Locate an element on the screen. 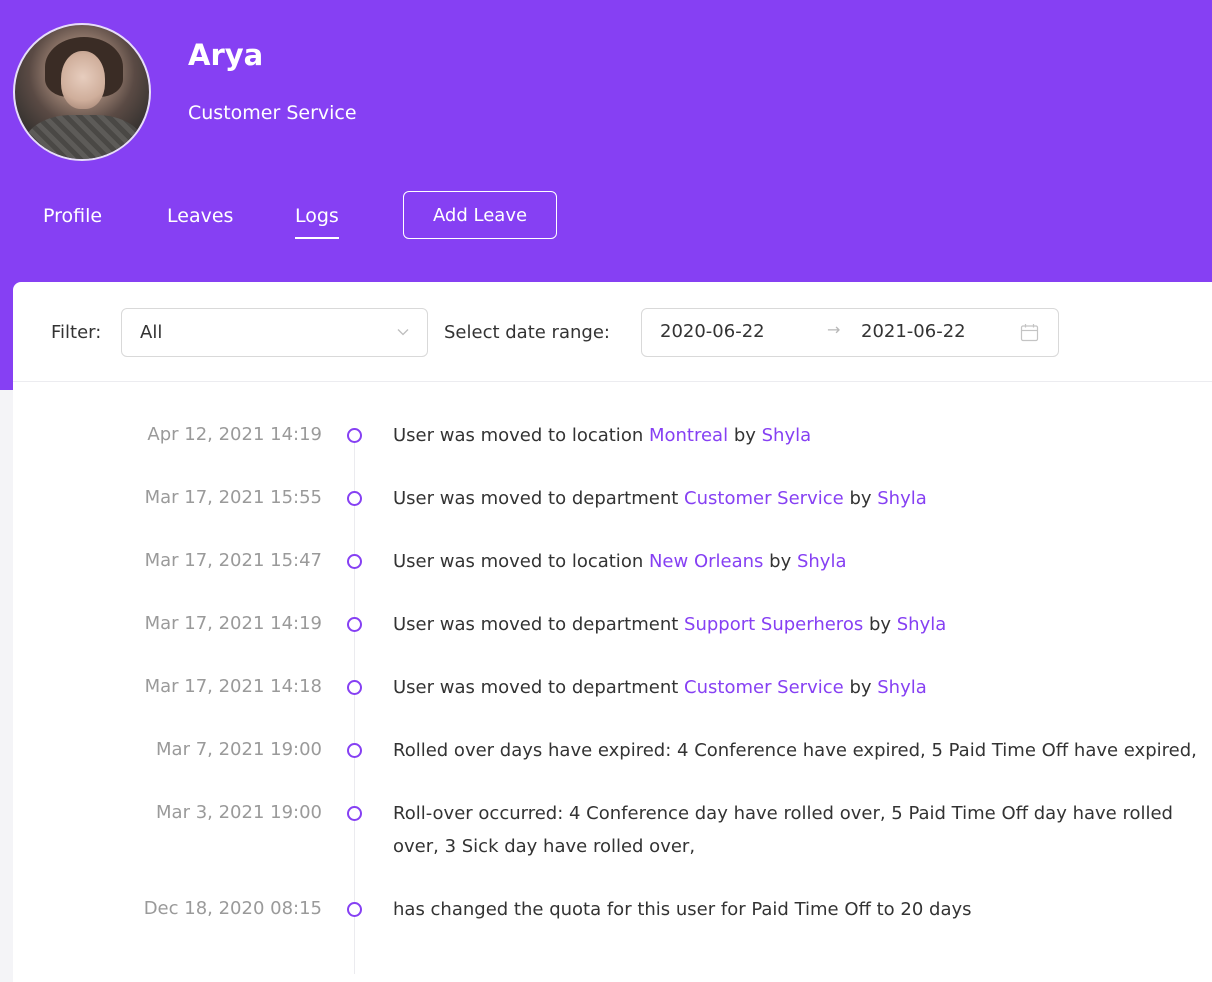 The height and width of the screenshot is (982, 1212). filter-select-value: All is located at coordinates (151, 332).